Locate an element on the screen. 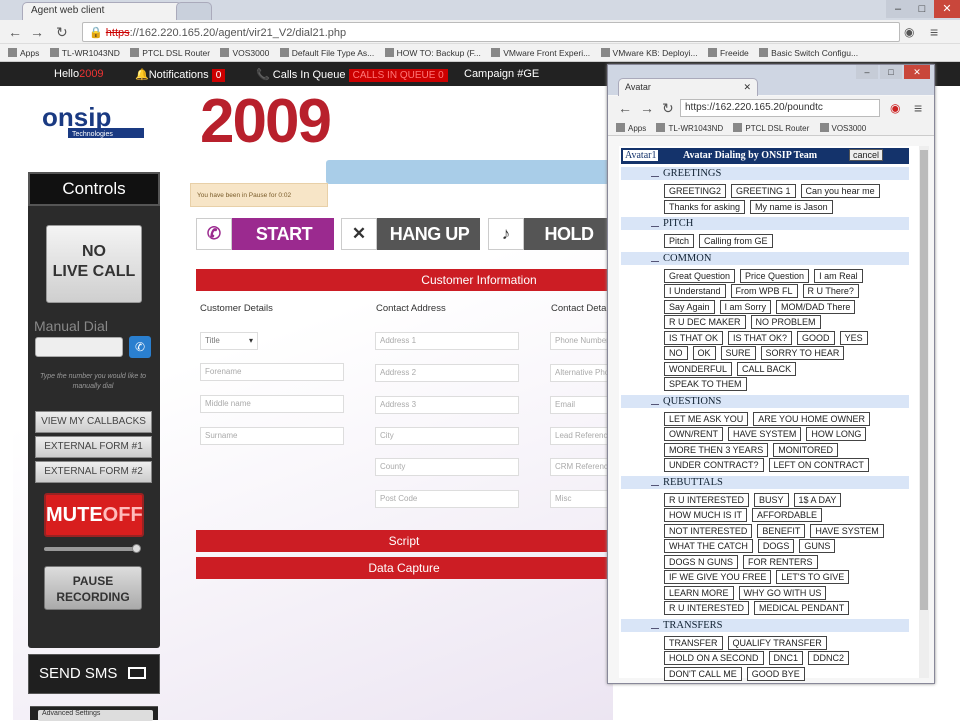 The width and height of the screenshot is (960, 721). phrase-button: Great Question is located at coordinates (700, 275).